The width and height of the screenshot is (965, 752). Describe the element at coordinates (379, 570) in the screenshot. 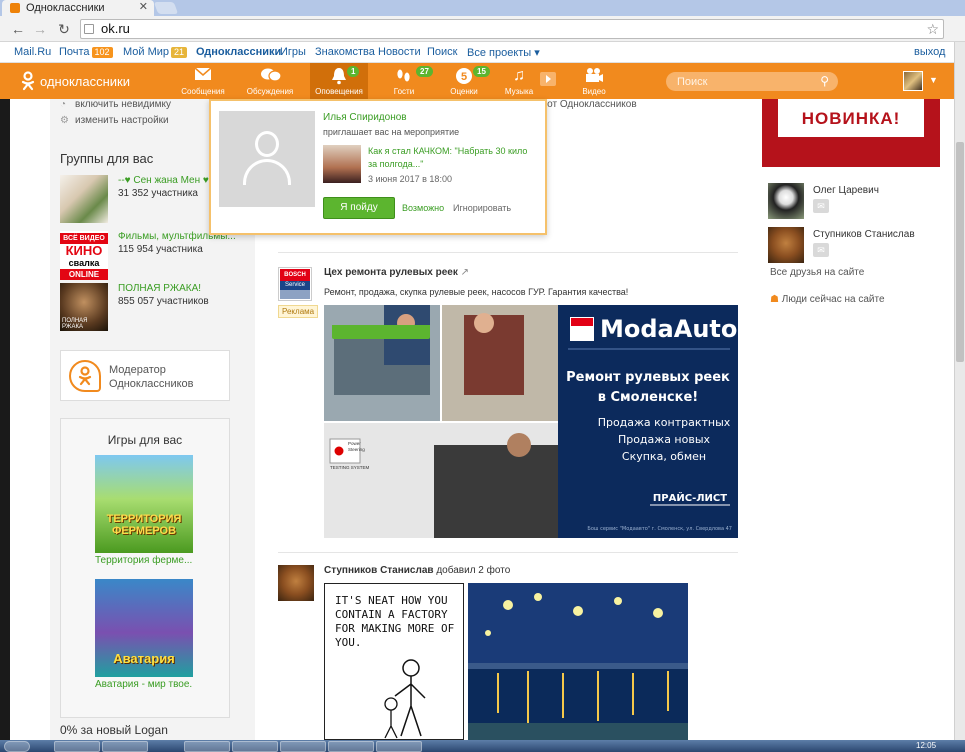

I see `post-author: Ступников Станислав` at that location.